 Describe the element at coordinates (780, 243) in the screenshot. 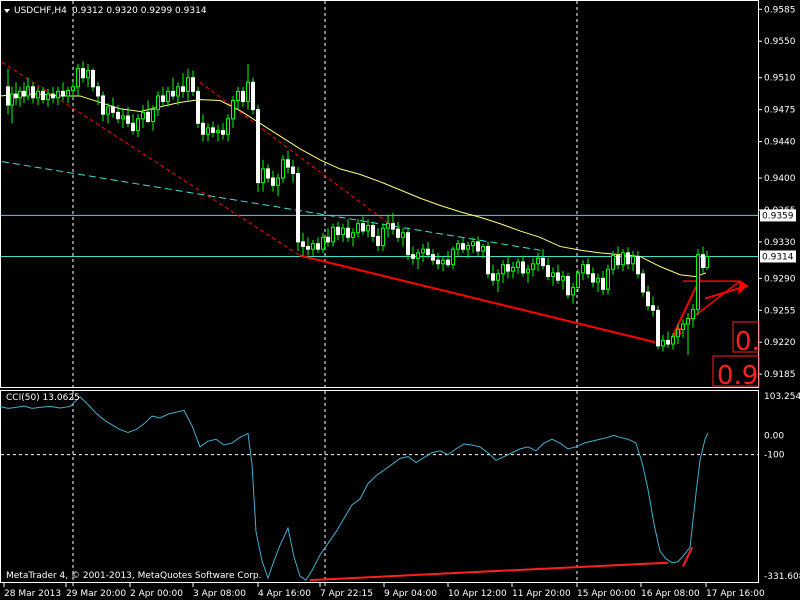

I see `price-tick-label: 0.9330` at that location.